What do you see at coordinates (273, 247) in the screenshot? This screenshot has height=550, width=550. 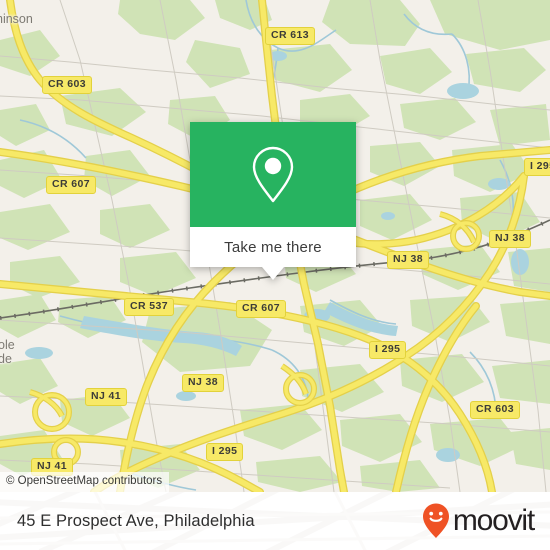 I see `take-me-there-label: Take me there` at bounding box center [273, 247].